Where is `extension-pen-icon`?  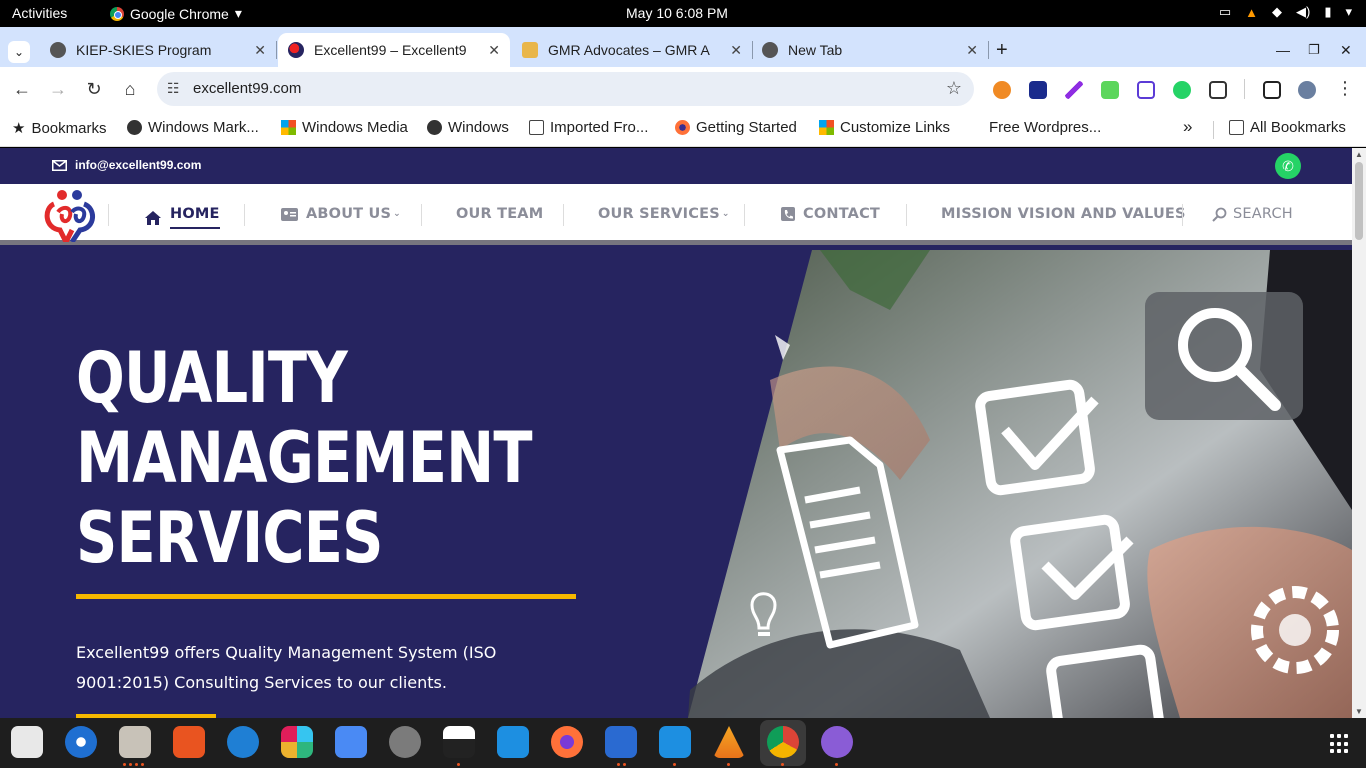
extension-pen-icon is located at coordinates (1074, 90).